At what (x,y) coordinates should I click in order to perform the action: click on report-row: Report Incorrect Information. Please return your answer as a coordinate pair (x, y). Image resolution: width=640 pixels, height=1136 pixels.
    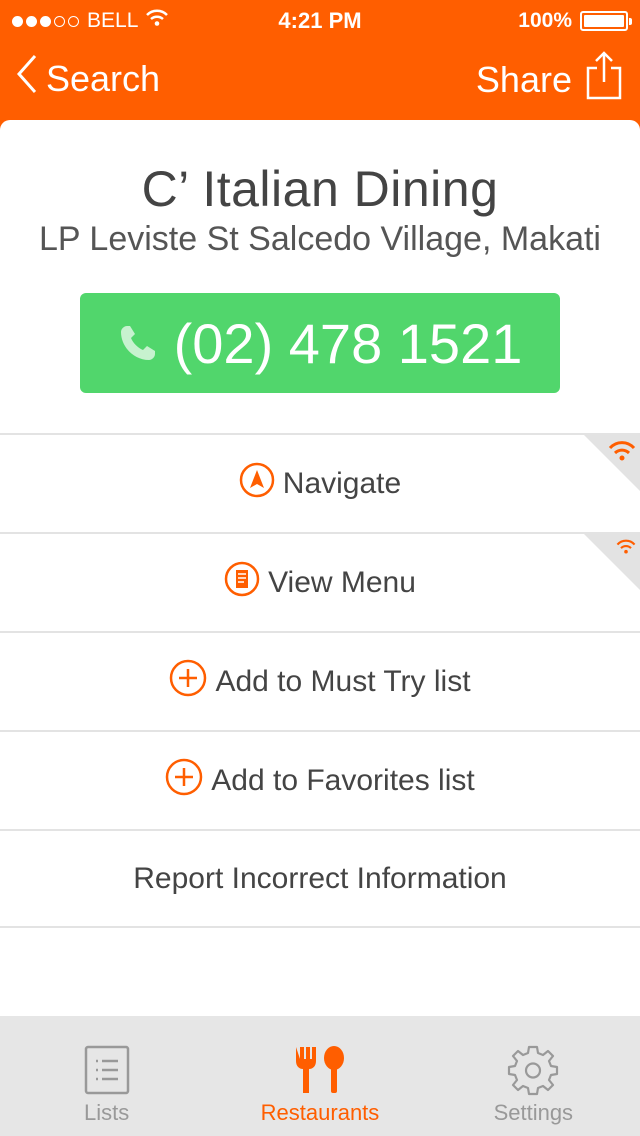
    Looking at the image, I should click on (320, 878).